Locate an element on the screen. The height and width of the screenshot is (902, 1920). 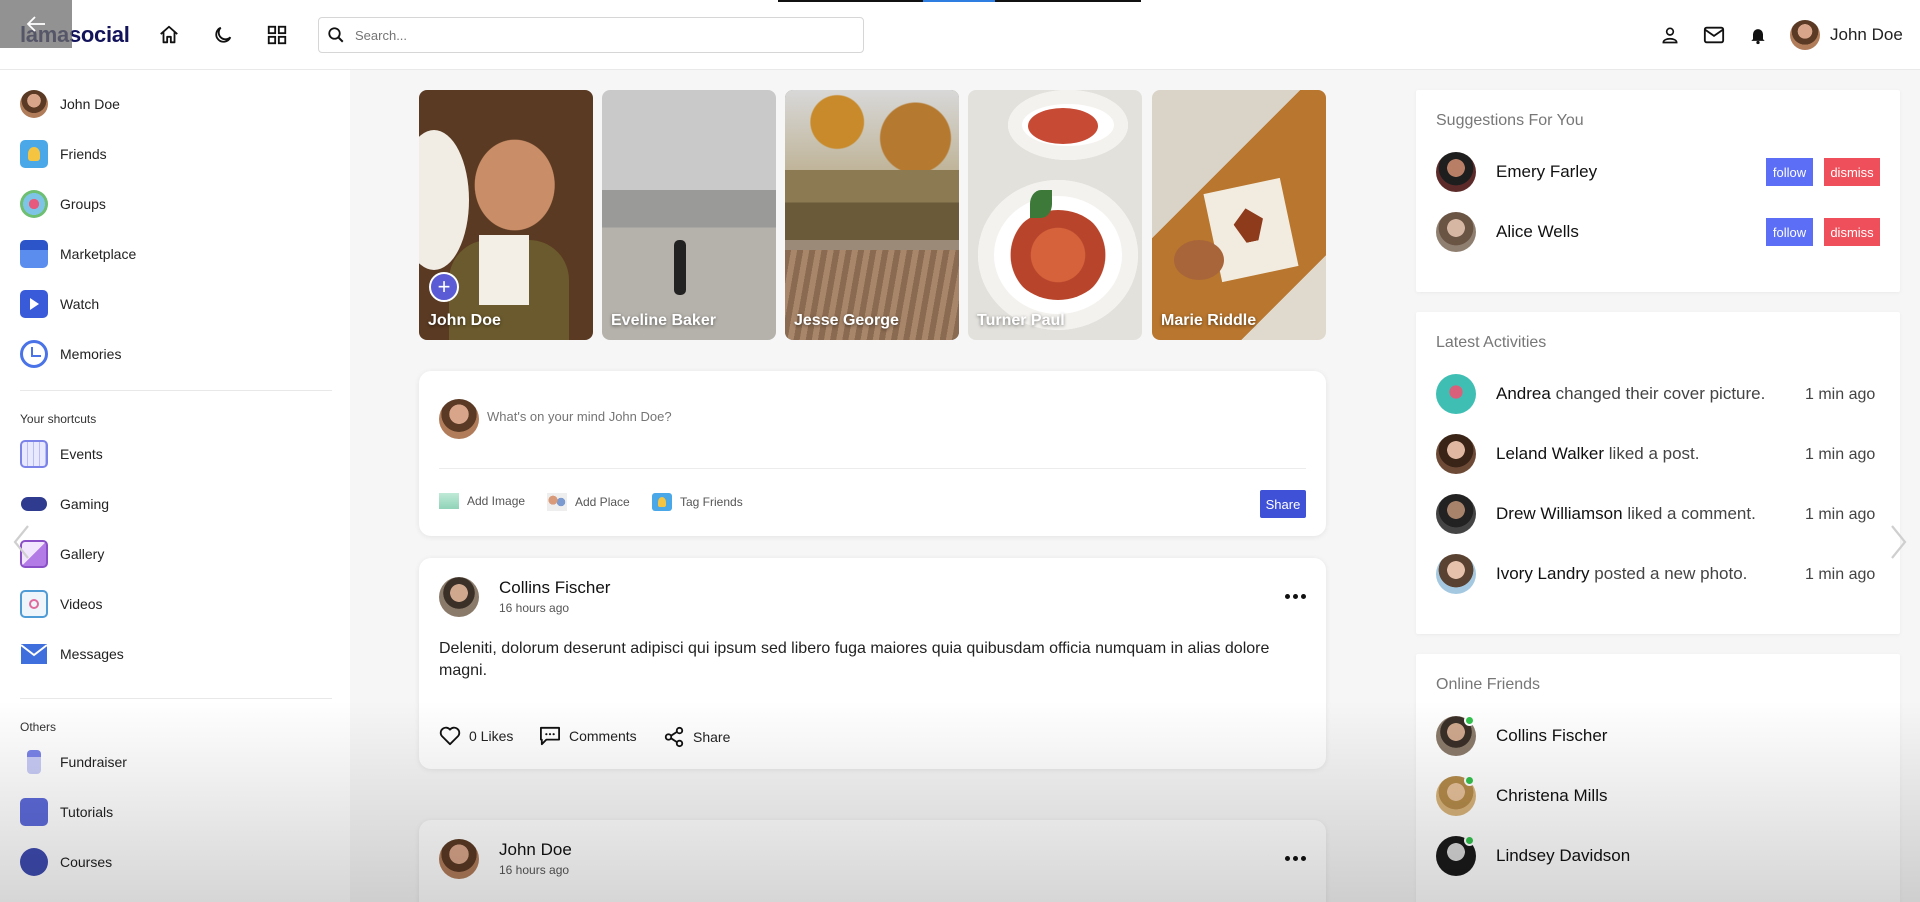
story-card: Turner Paul is located at coordinates (1055, 215).